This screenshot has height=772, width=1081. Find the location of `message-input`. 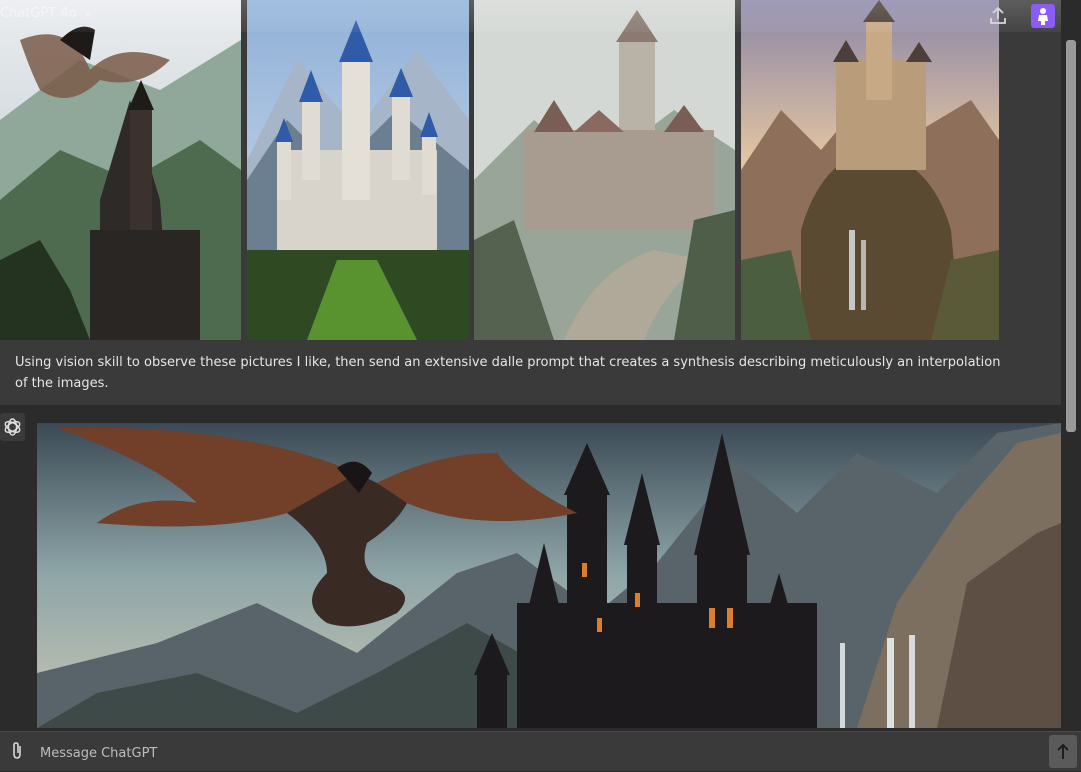

message-input is located at coordinates (530, 753).